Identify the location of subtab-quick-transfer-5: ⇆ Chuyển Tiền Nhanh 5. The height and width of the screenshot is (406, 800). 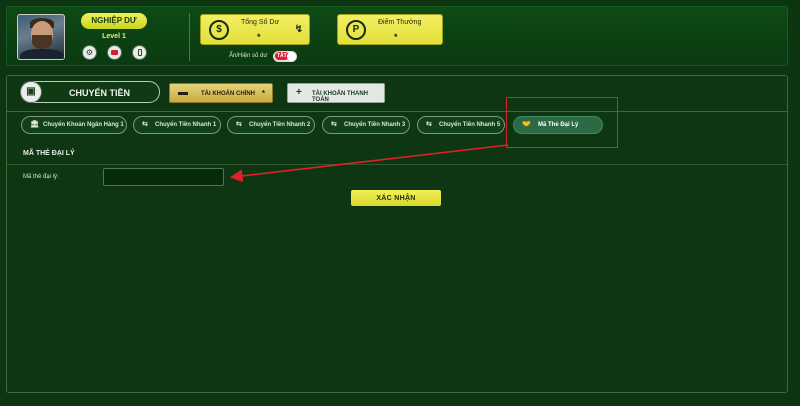
(461, 125).